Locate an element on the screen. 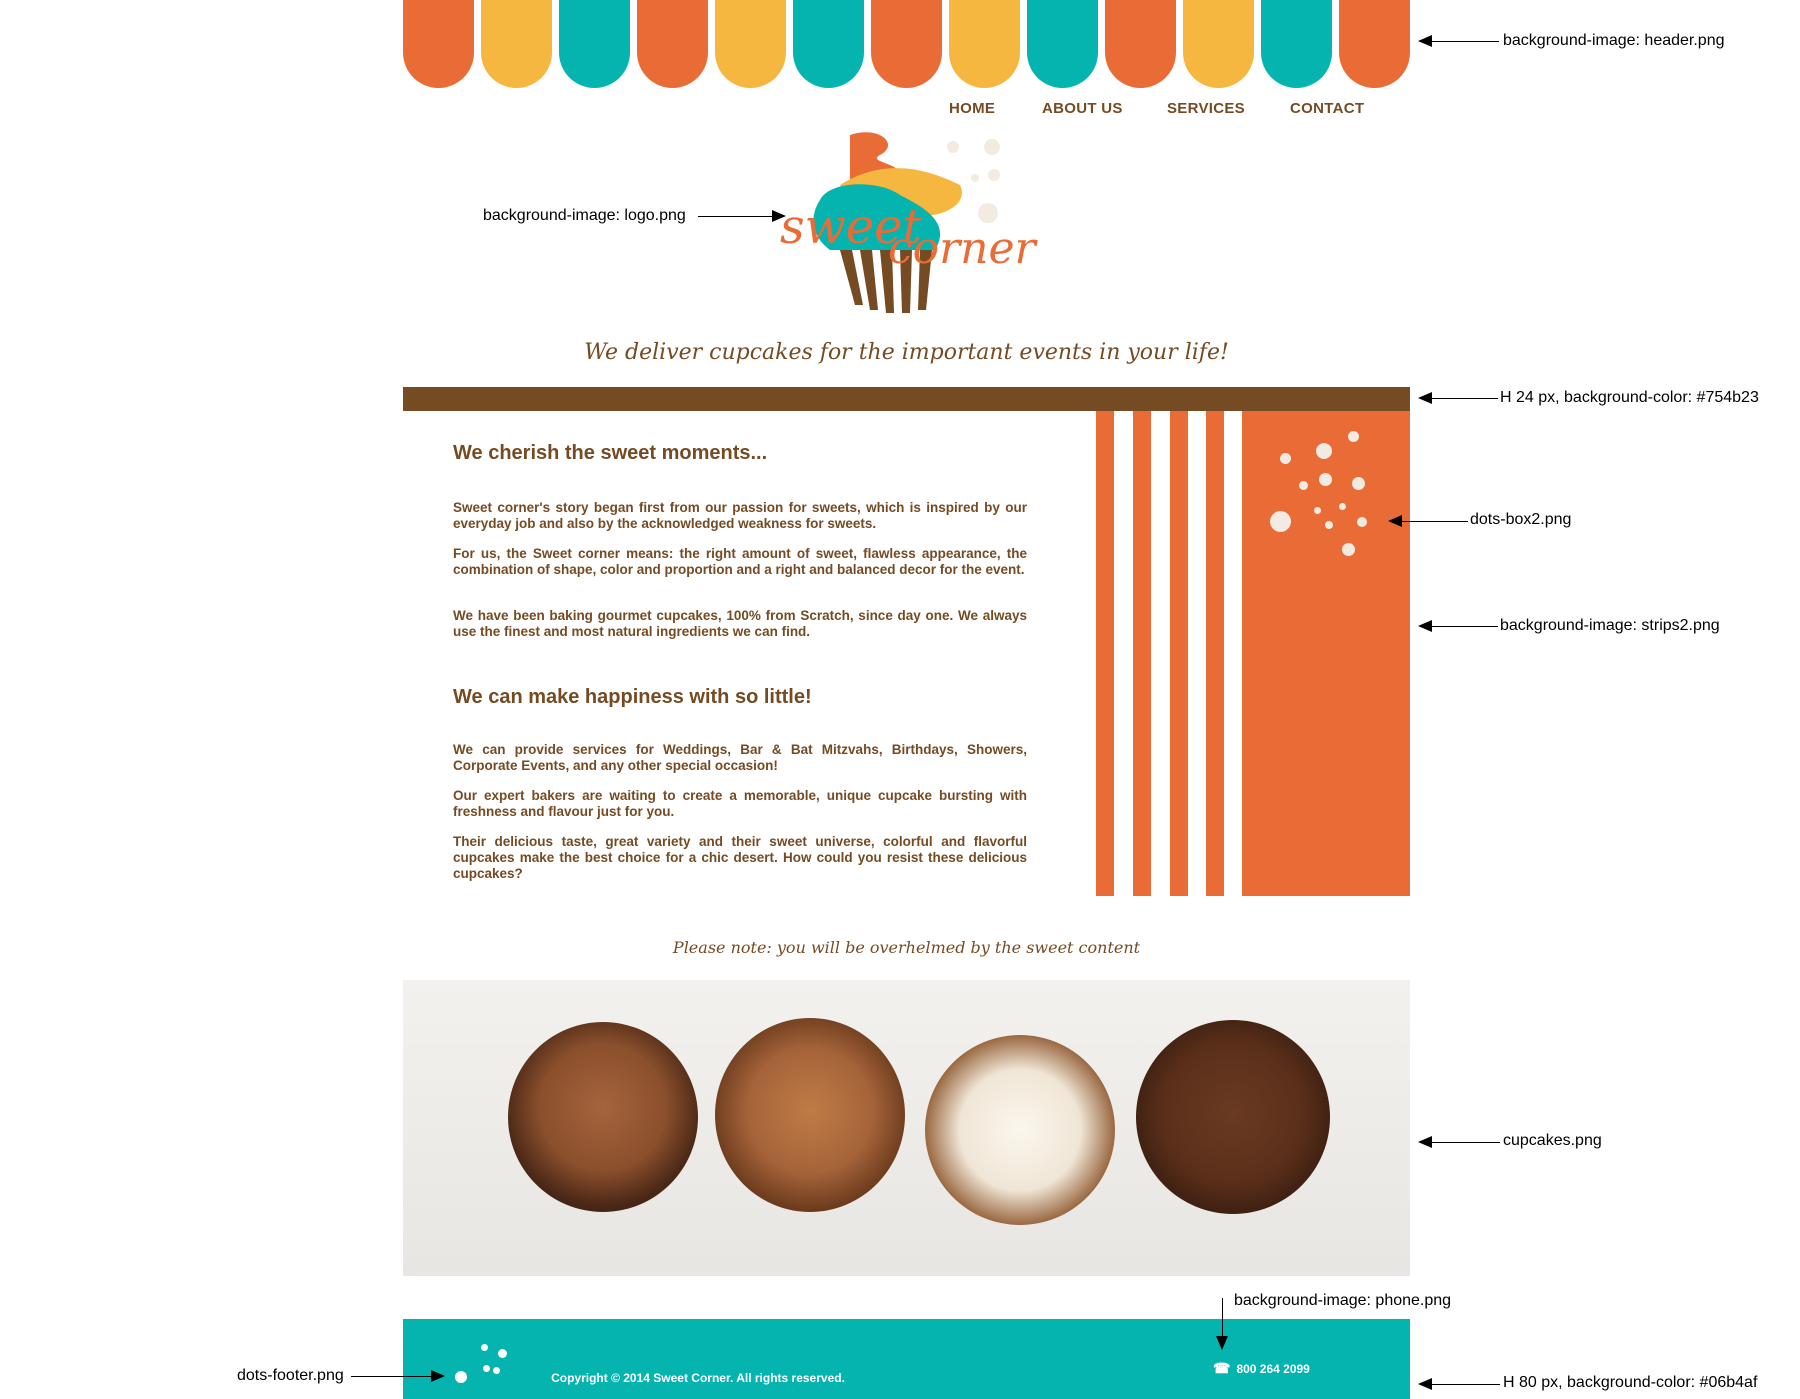  brown-bar is located at coordinates (906, 399).